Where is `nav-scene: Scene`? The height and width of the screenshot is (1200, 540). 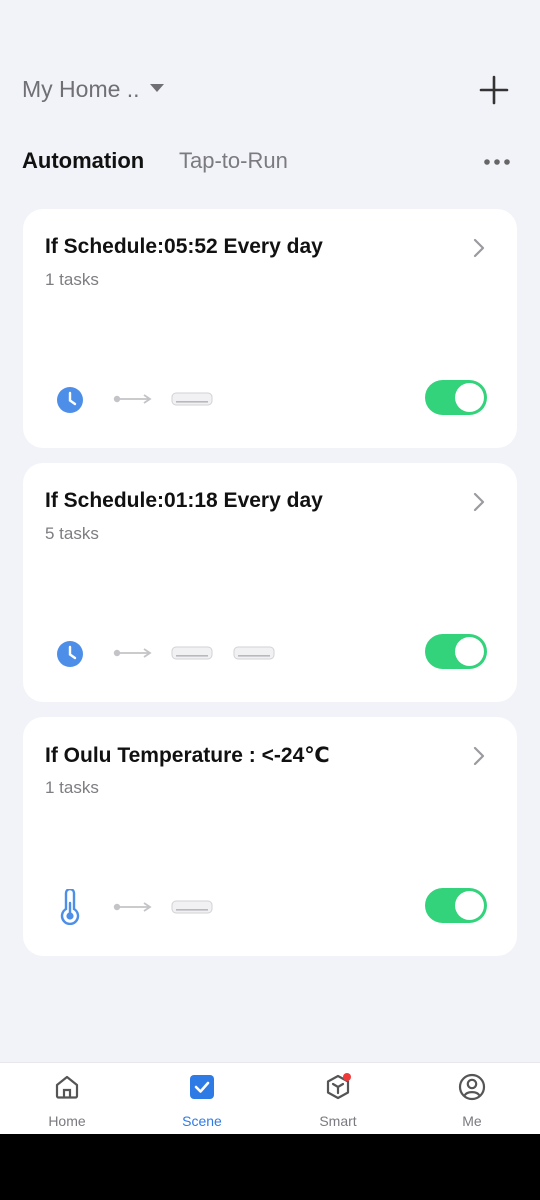 nav-scene: Scene is located at coordinates (202, 1099).